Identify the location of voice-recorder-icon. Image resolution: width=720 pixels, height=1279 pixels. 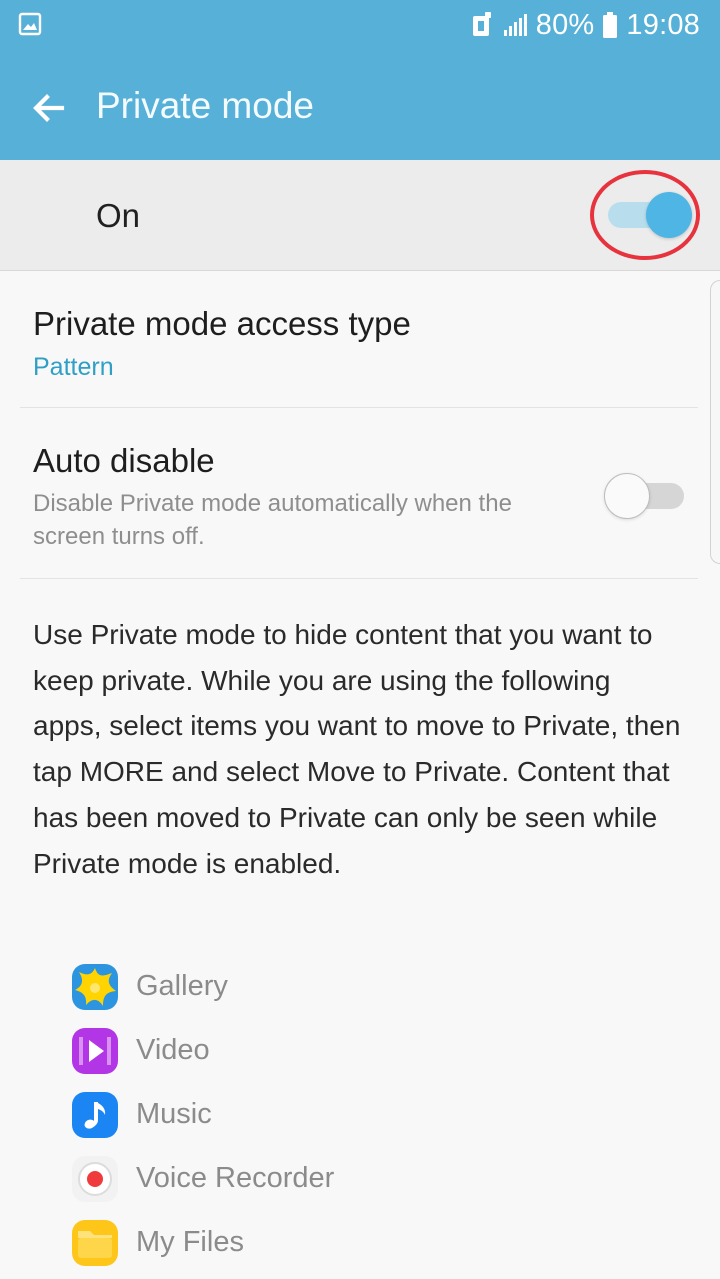
(95, 1179).